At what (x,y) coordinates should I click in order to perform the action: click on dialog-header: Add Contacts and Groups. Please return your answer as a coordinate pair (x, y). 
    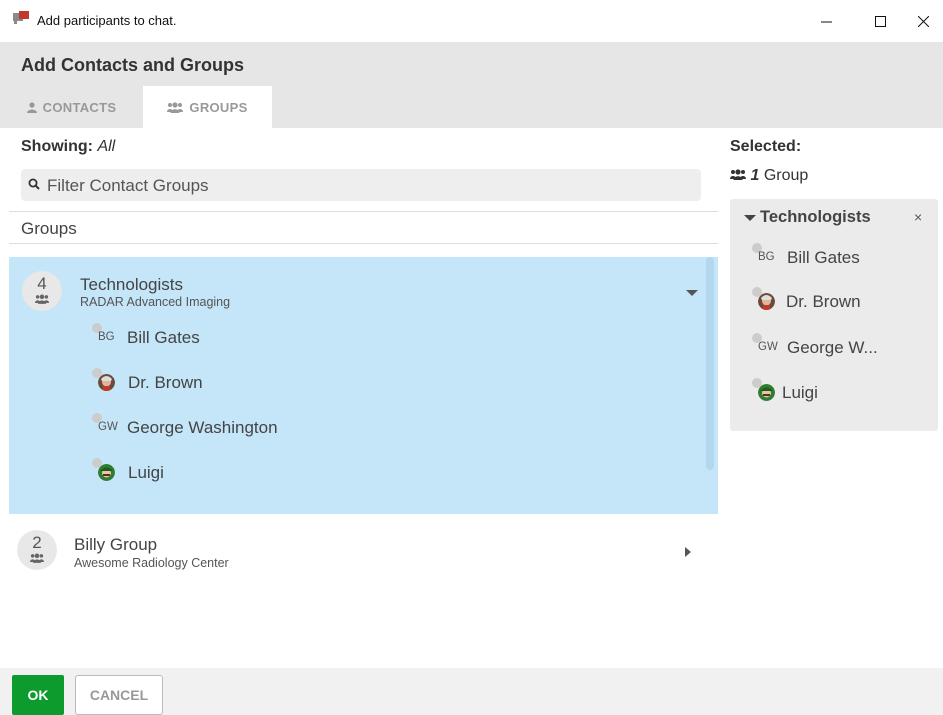
    Looking at the image, I should click on (471, 64).